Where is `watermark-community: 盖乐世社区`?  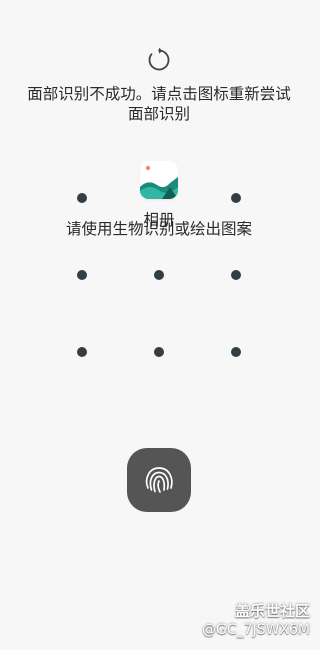 watermark-community: 盖乐世社区 is located at coordinates (272, 611).